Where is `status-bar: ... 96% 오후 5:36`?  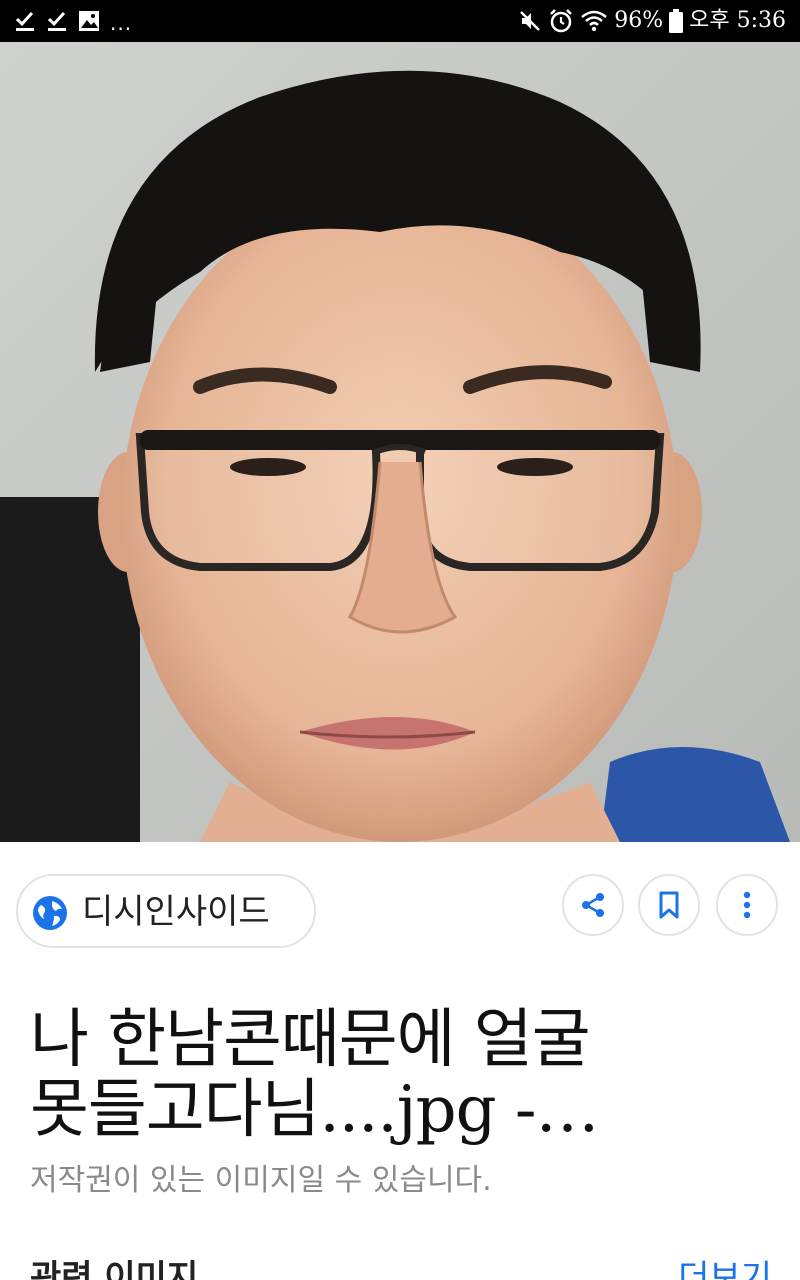 status-bar: ... 96% 오후 5:36 is located at coordinates (400, 21).